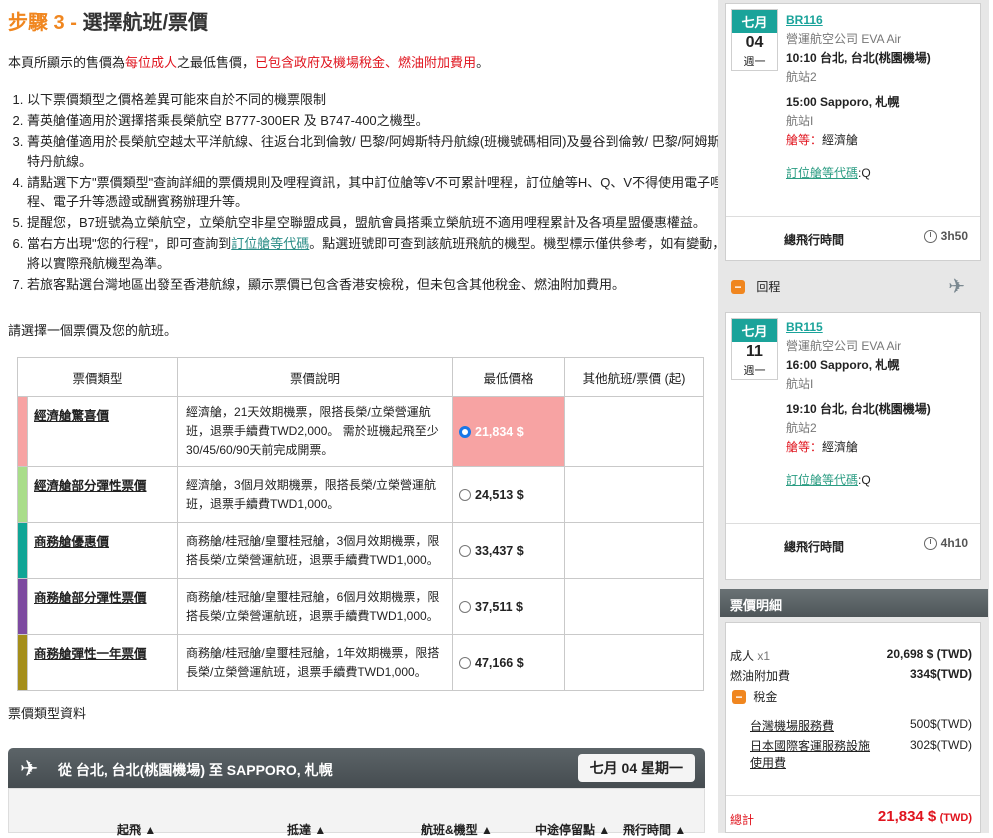 The height and width of the screenshot is (838, 993). I want to click on note-item: 以下票價類型之價格差異可能來自於不同的機票限制, so click(377, 100).